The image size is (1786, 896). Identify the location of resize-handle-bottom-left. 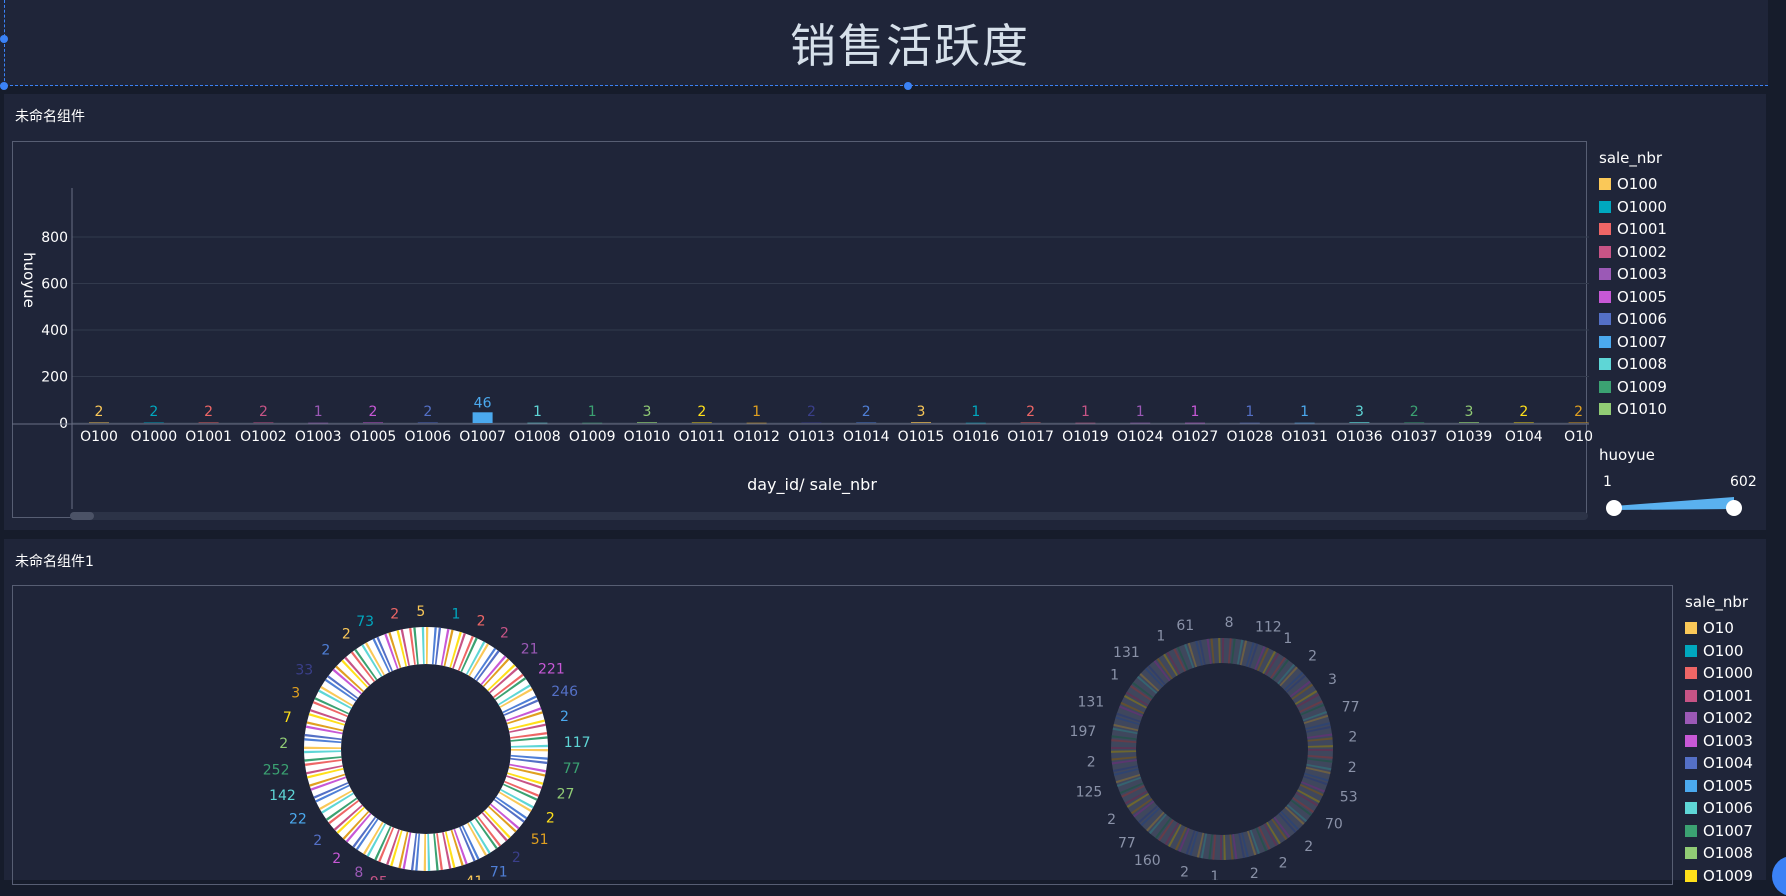
(4, 86).